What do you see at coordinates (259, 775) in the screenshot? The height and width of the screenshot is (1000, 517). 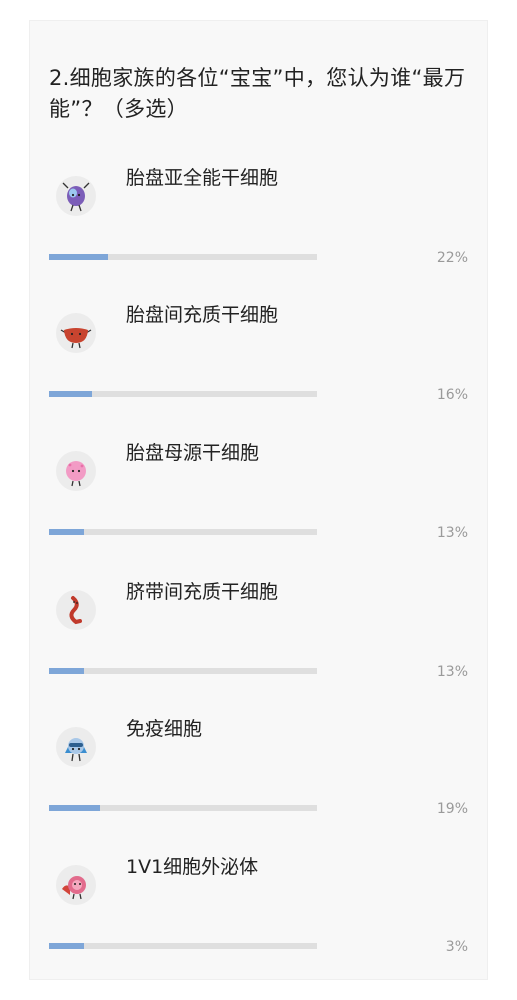 I see `option-item: 免疫细胞 19%` at bounding box center [259, 775].